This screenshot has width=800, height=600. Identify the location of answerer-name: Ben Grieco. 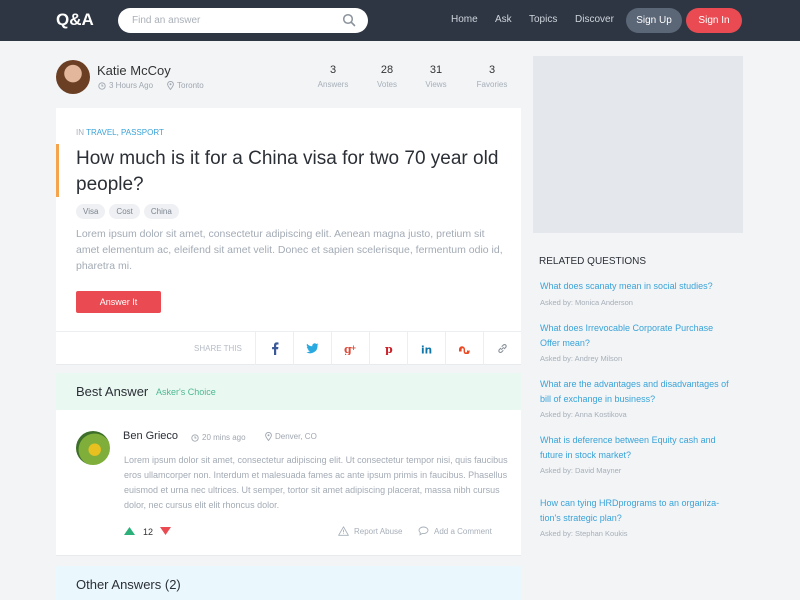
(150, 436).